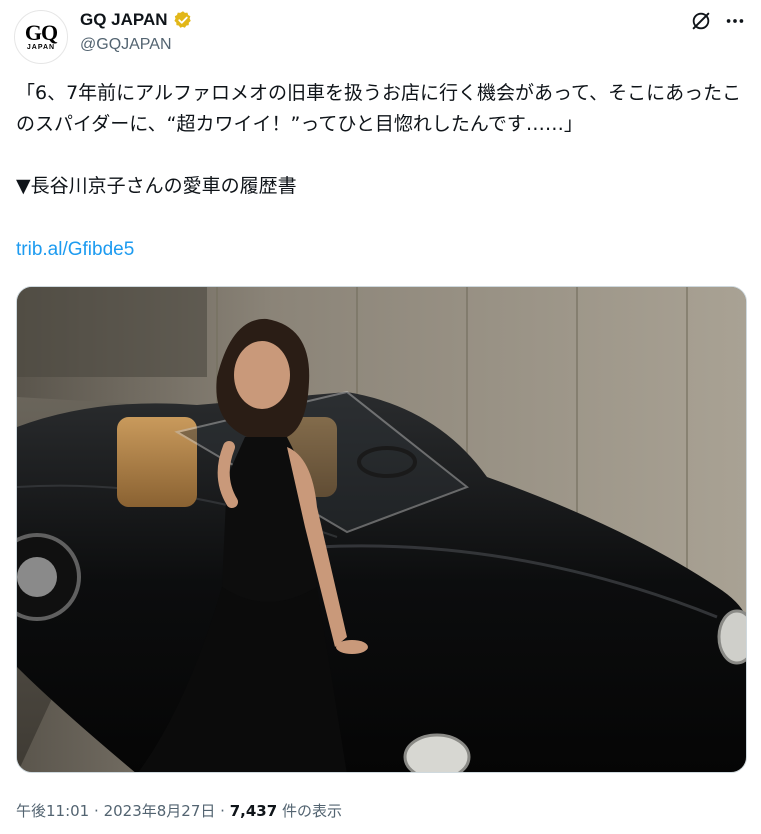  I want to click on author-handle: @GQJAPAN, so click(126, 45).